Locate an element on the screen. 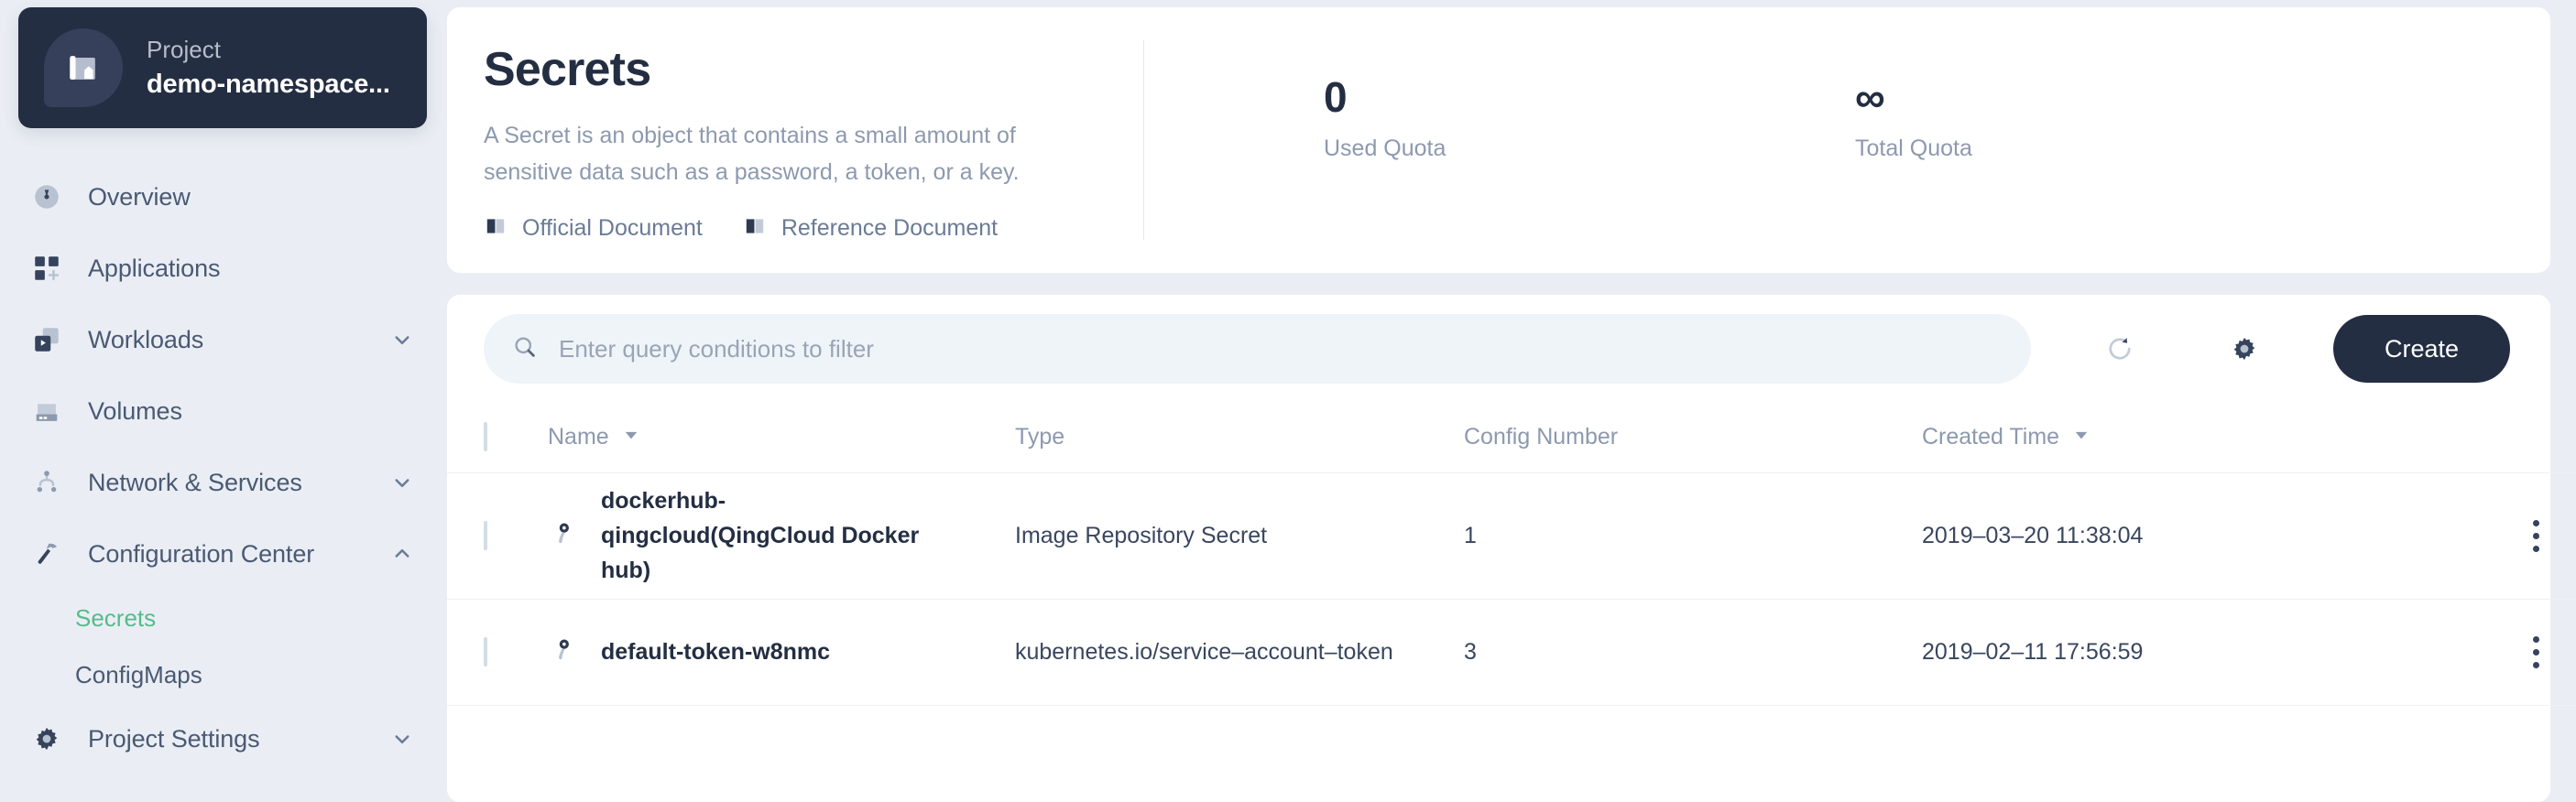 Image resolution: width=2576 pixels, height=802 pixels. column-header-label: Config Number is located at coordinates (1541, 437).